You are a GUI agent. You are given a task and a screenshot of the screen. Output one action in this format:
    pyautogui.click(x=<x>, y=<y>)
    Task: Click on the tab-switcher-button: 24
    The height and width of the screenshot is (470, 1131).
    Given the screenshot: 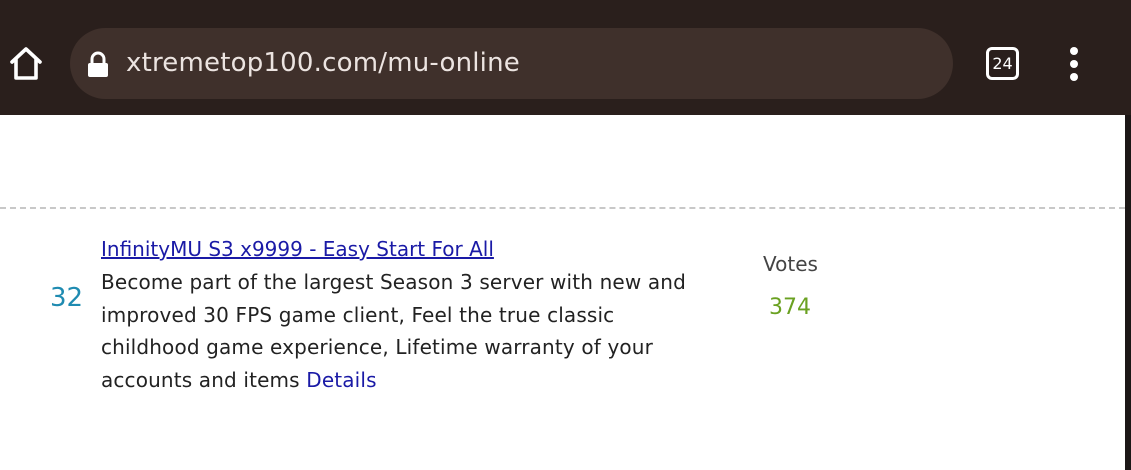 What is the action you would take?
    pyautogui.click(x=1002, y=63)
    